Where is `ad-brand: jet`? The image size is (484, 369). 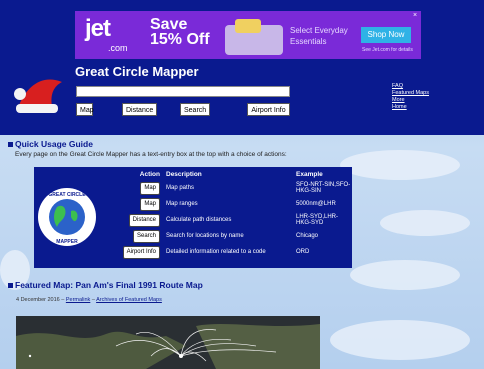 ad-brand: jet is located at coordinates (98, 28).